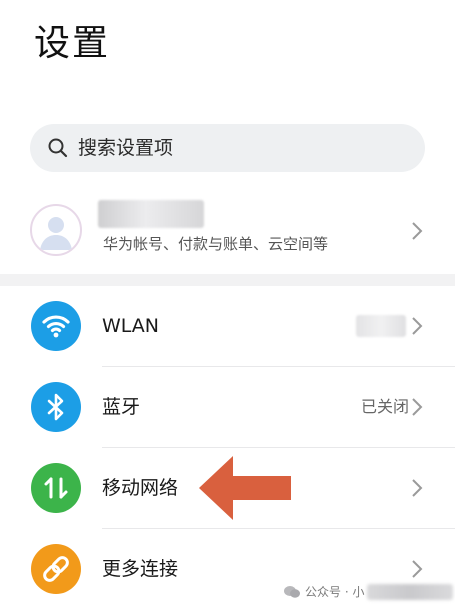 The width and height of the screenshot is (455, 610). Describe the element at coordinates (245, 488) in the screenshot. I see `arrow-left-icon` at that location.